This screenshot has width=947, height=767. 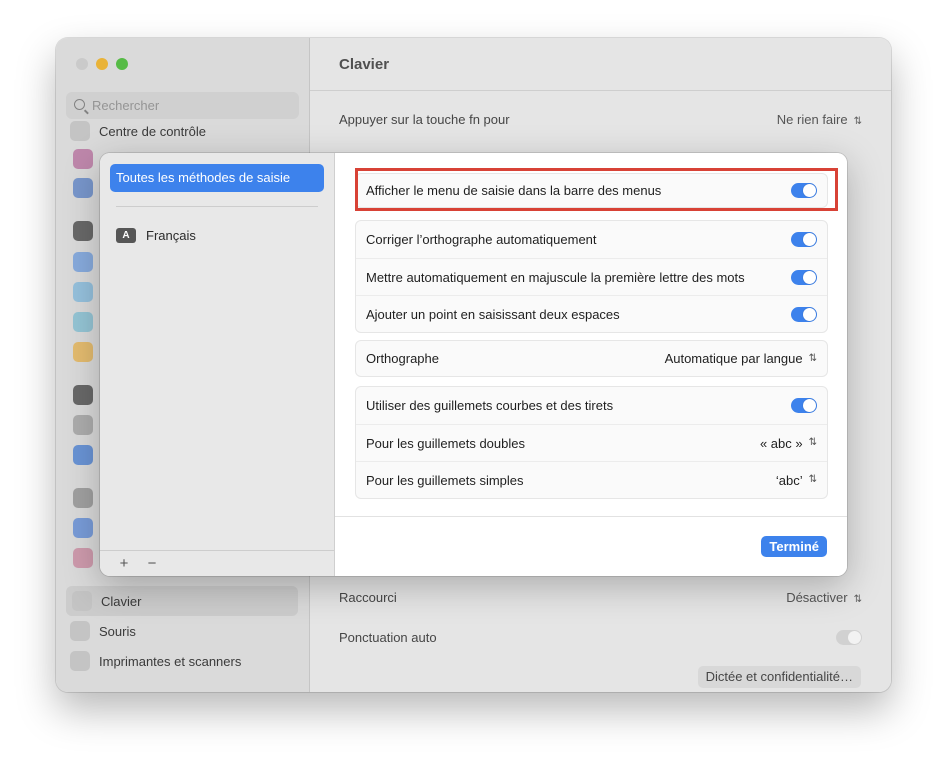 I want to click on sidebar-item-label: Clavier, so click(x=121, y=601).